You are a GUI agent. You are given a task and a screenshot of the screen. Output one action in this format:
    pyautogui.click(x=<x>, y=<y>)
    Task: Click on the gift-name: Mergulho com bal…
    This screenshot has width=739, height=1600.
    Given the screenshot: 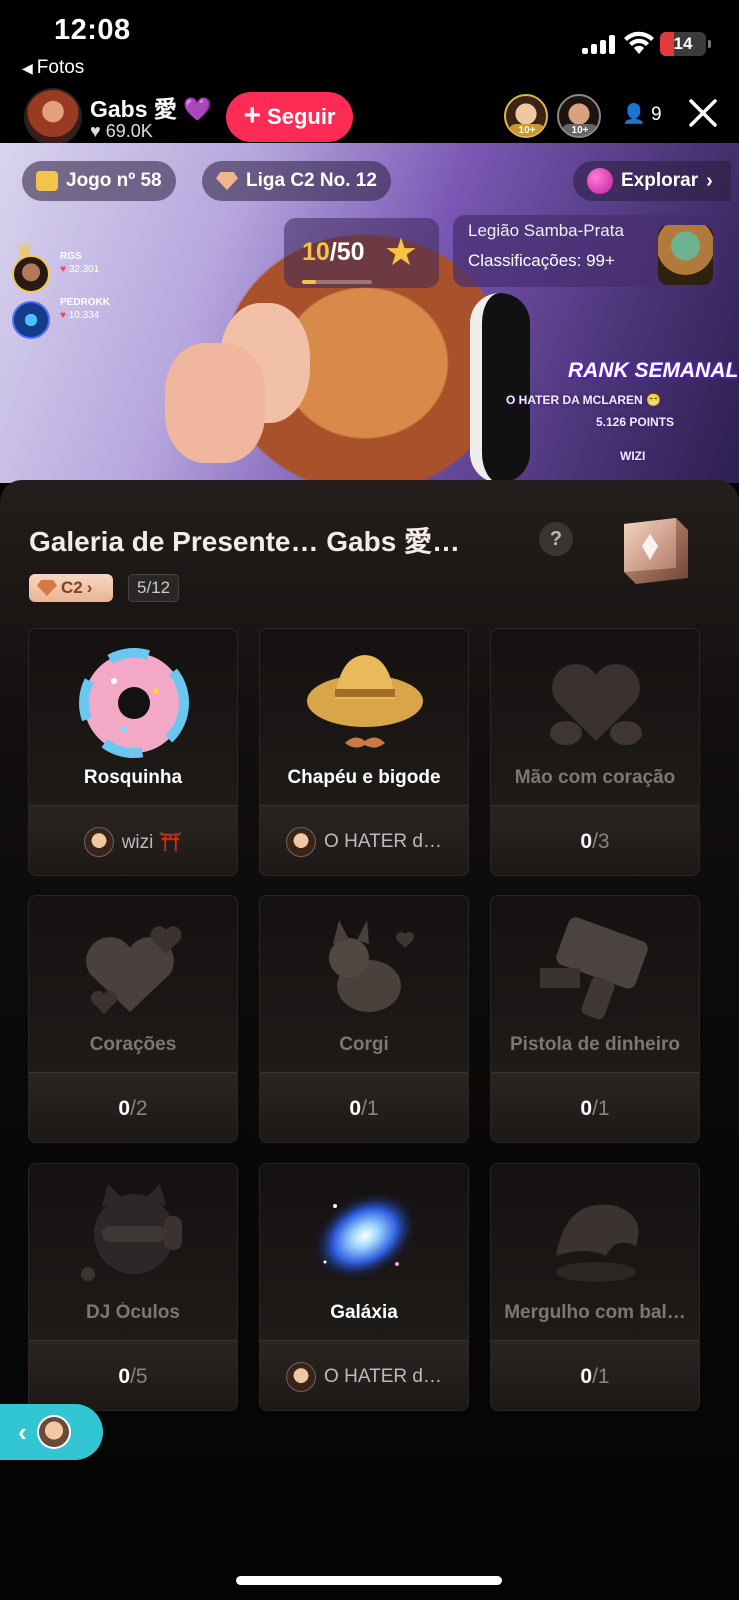 What is the action you would take?
    pyautogui.click(x=595, y=1312)
    